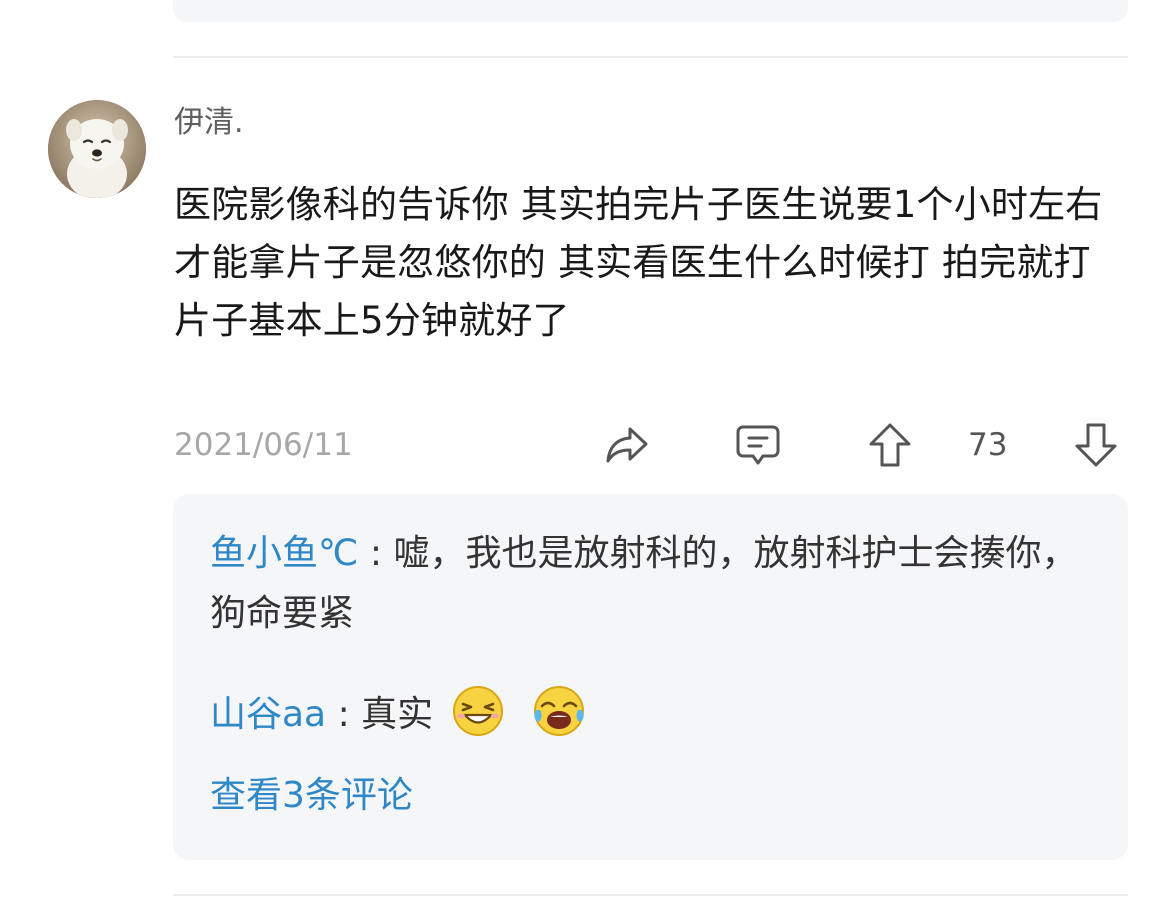 This screenshot has height=921, width=1176. I want to click on squinting-laugh-emoji-icon, so click(477, 711).